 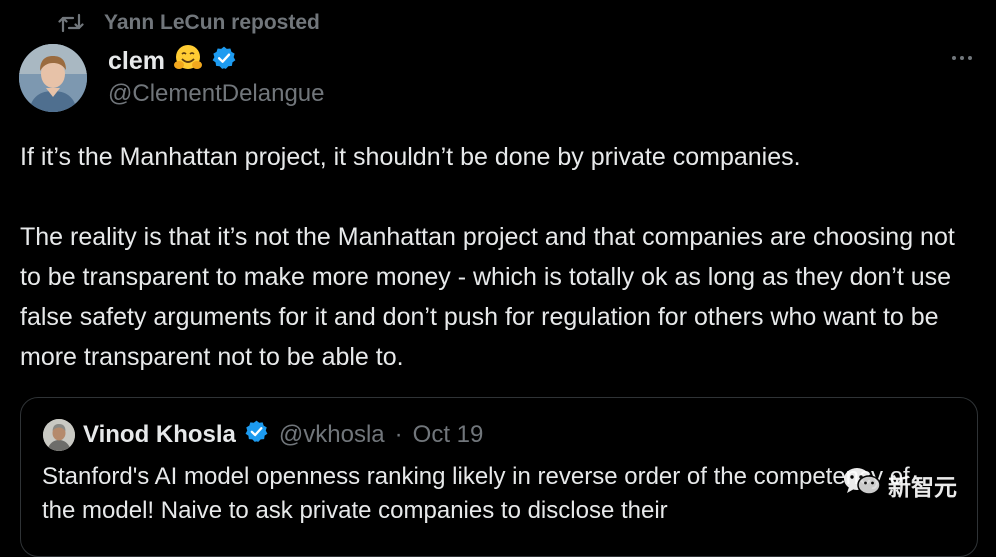 I want to click on hugging-face-emoji-icon, so click(x=188, y=61).